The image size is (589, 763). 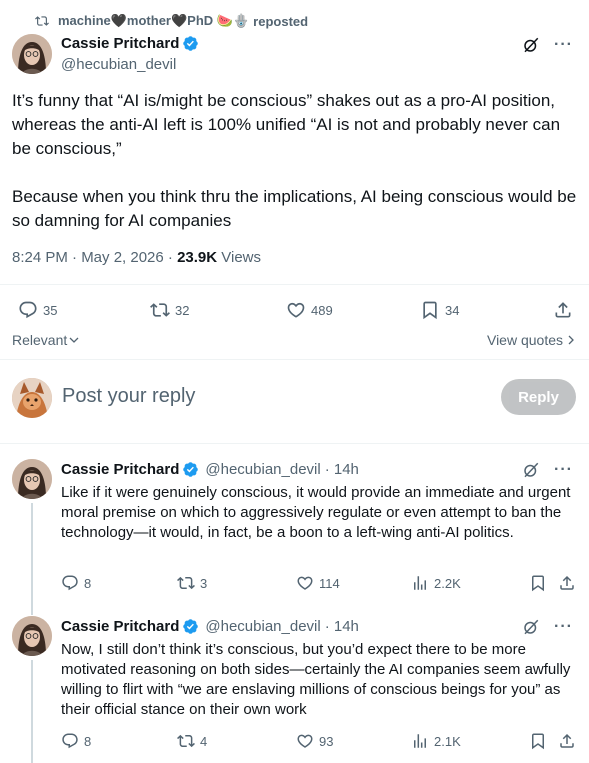 I want to click on like-button: 114, so click(x=318, y=583).